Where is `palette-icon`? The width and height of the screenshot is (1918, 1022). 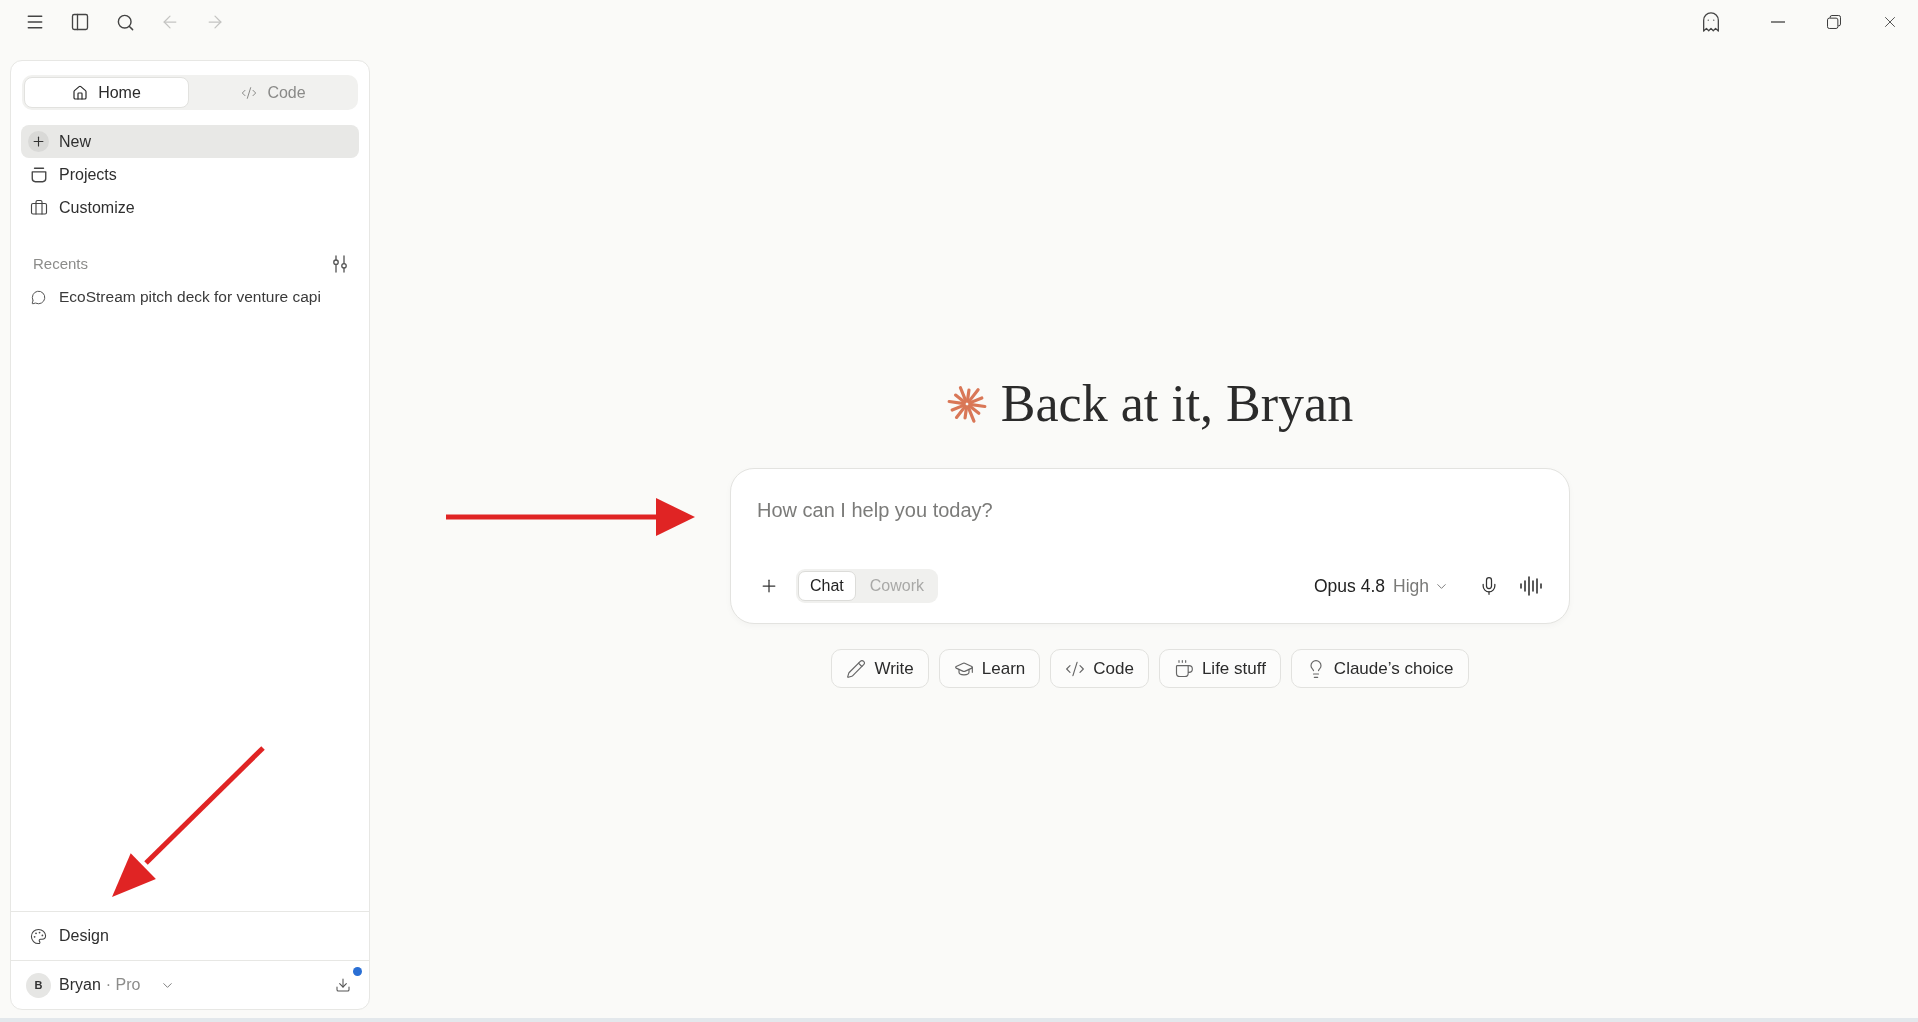 palette-icon is located at coordinates (38, 936).